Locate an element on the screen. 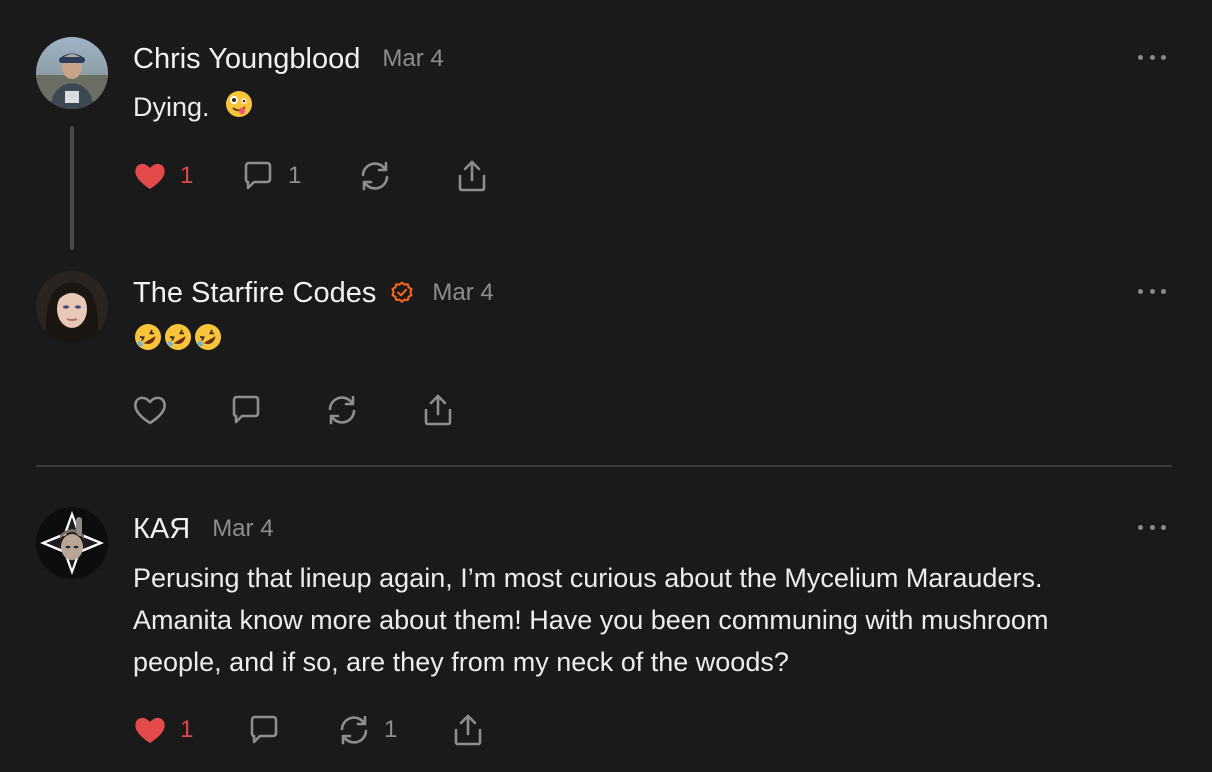 Image resolution: width=1212 pixels, height=772 pixels. heart-outline-icon is located at coordinates (150, 410).